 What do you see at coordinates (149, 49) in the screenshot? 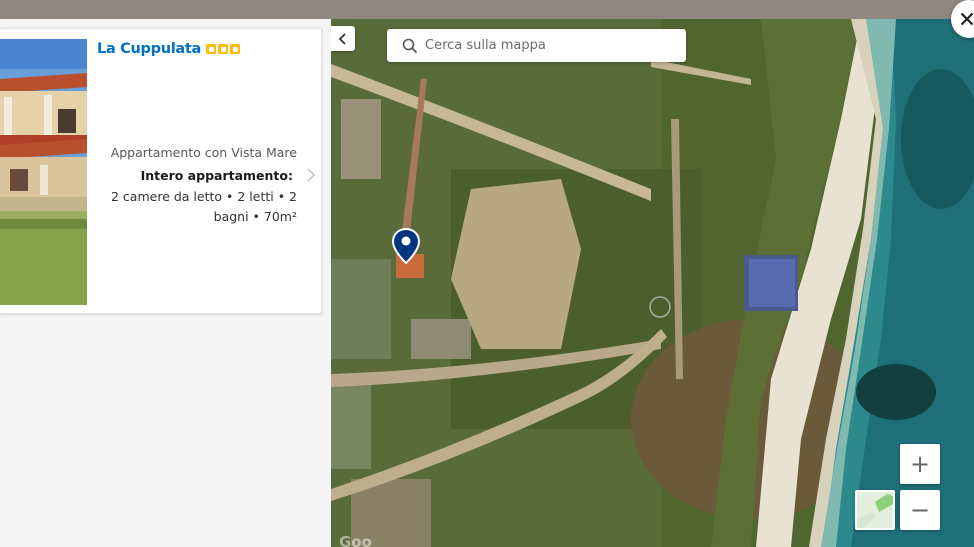
I see `property-name: La Cuppulata` at bounding box center [149, 49].